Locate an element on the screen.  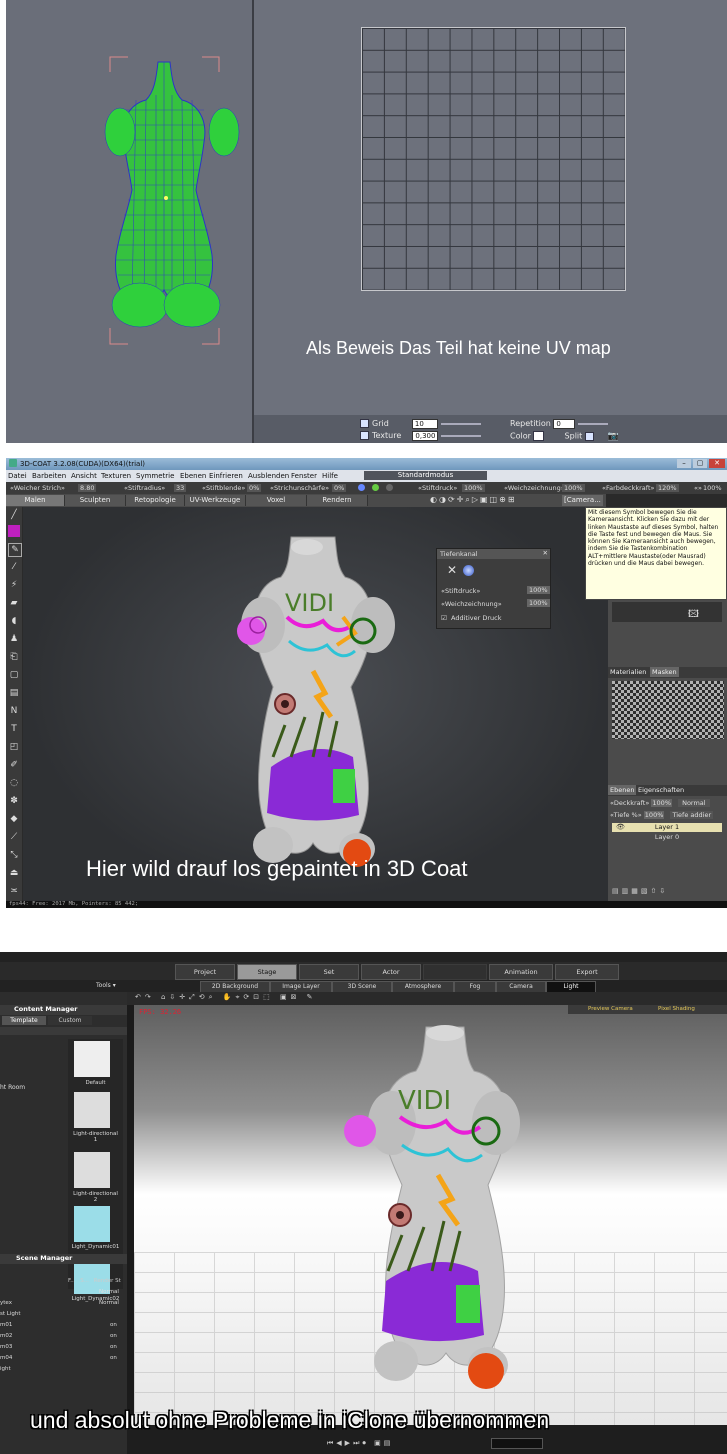
eyedropper-icon: ⟋ is located at coordinates (14, 837).